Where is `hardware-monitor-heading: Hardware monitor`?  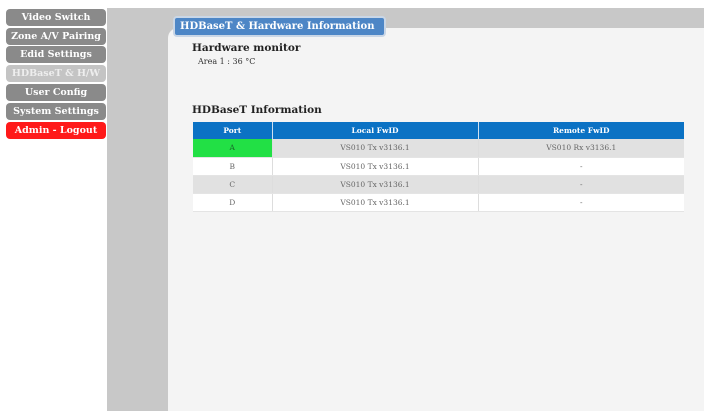
hardware-monitor-heading: Hardware monitor is located at coordinates (246, 48).